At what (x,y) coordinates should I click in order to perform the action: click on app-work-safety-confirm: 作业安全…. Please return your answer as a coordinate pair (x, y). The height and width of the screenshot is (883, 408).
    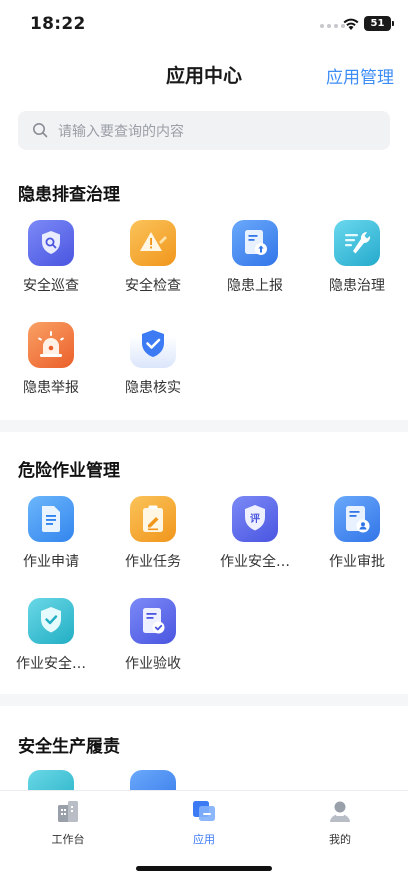
    Looking at the image, I should click on (51, 635).